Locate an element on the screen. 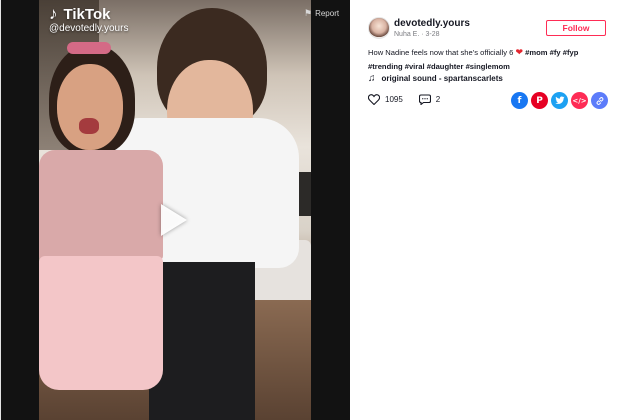 This screenshot has width=620, height=420. copy-link-button is located at coordinates (599, 100).